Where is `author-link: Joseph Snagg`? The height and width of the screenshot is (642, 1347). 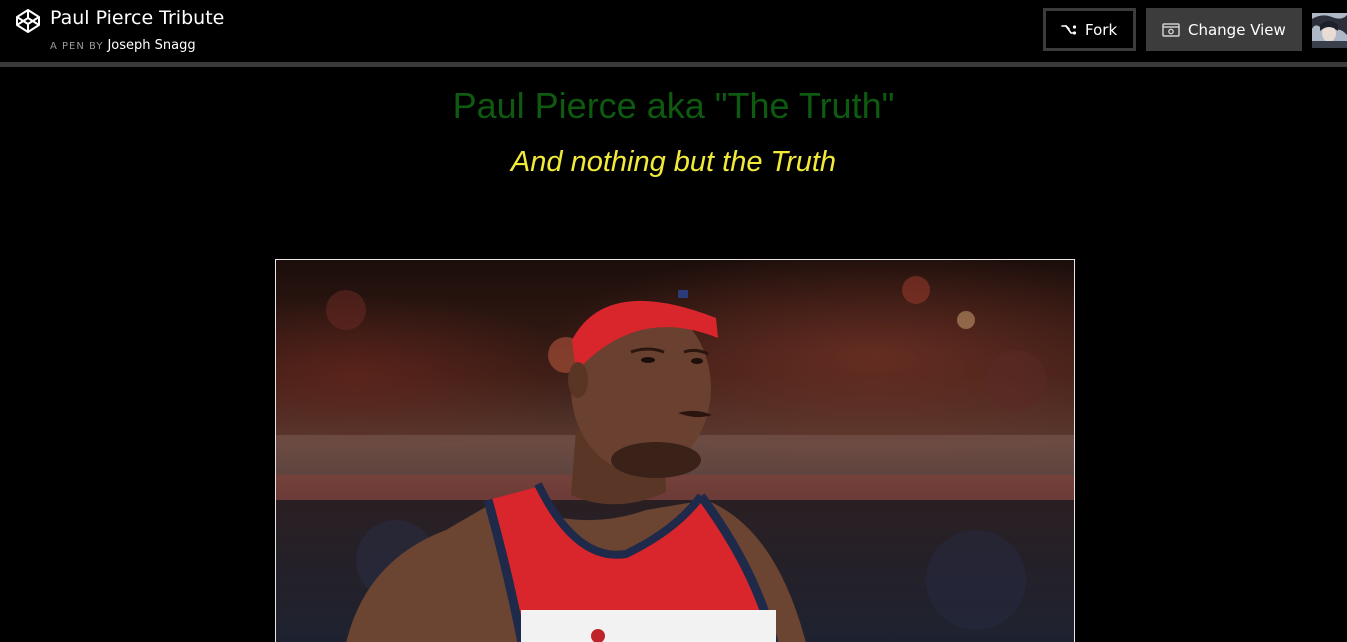
author-link: Joseph Snagg is located at coordinates (151, 45).